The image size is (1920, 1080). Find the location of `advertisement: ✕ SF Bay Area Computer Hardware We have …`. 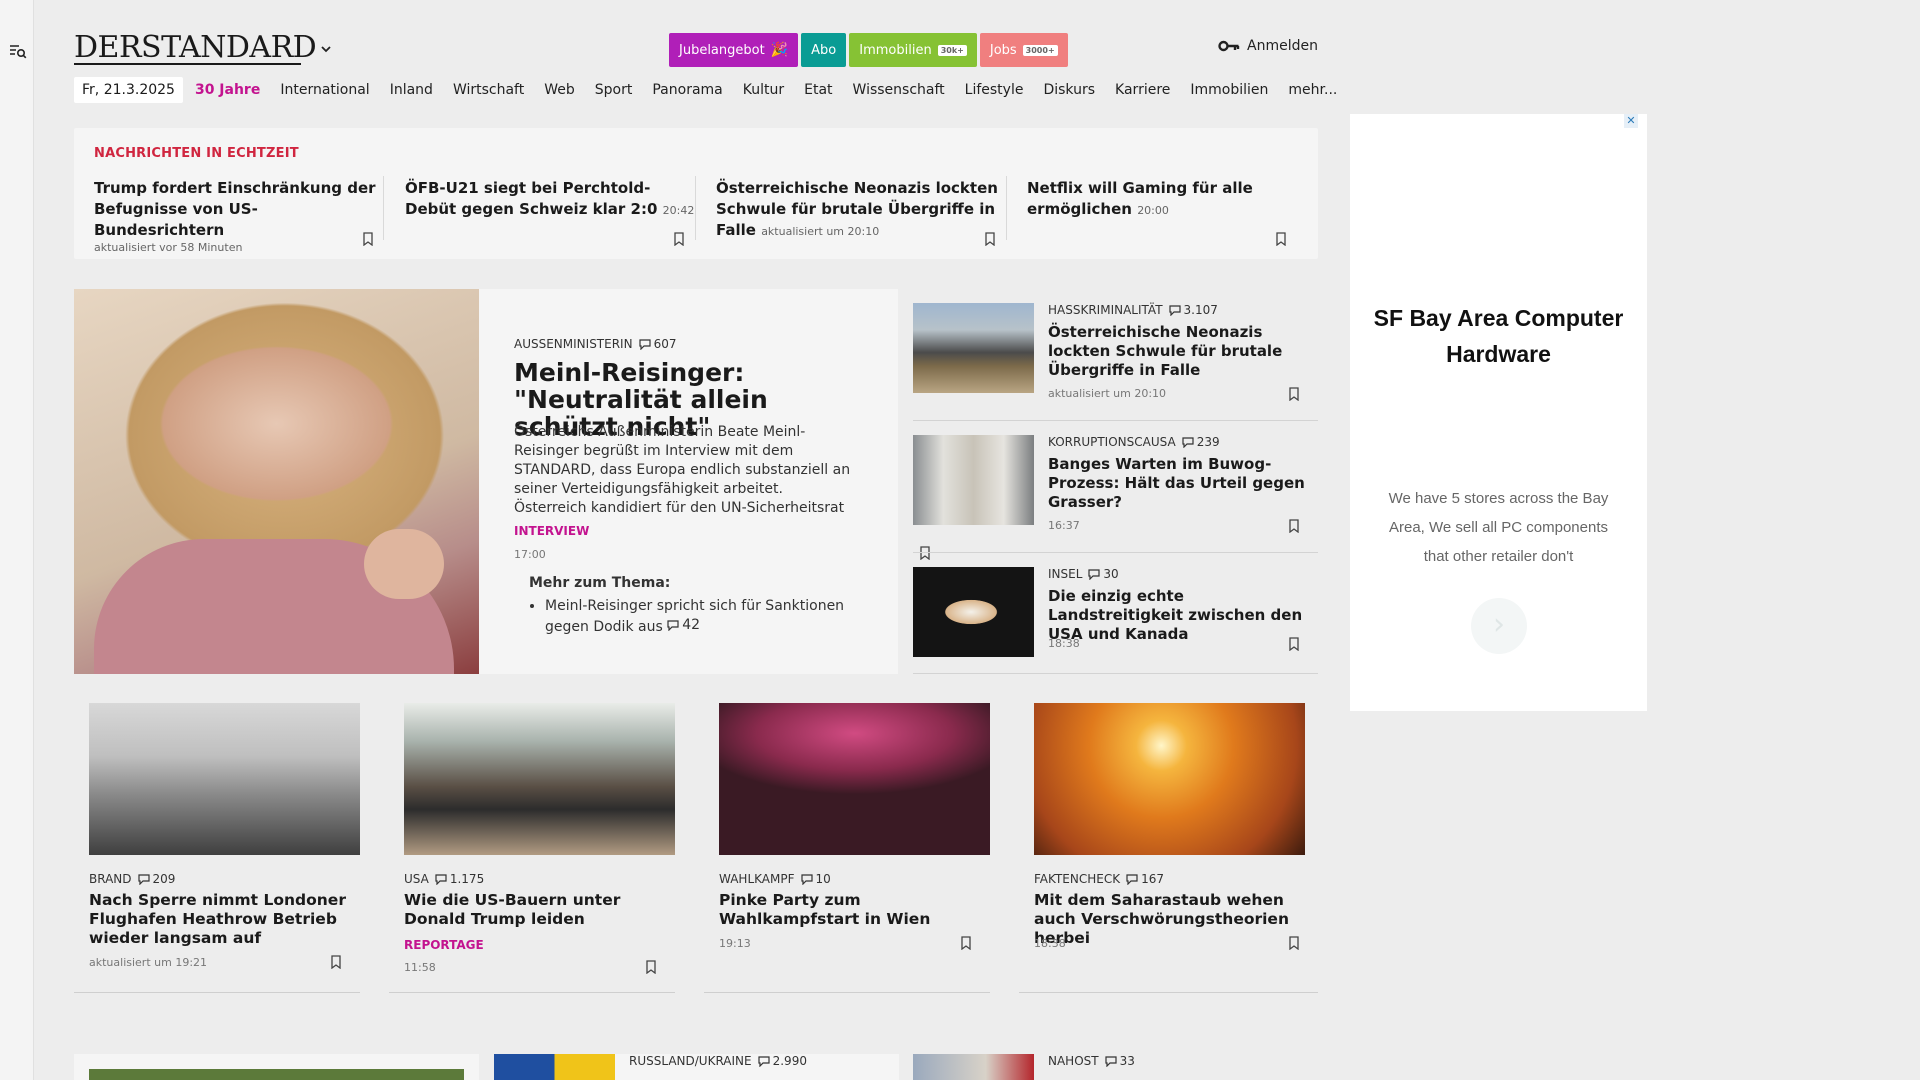

advertisement: ✕ SF Bay Area Computer Hardware We have … is located at coordinates (1498, 412).